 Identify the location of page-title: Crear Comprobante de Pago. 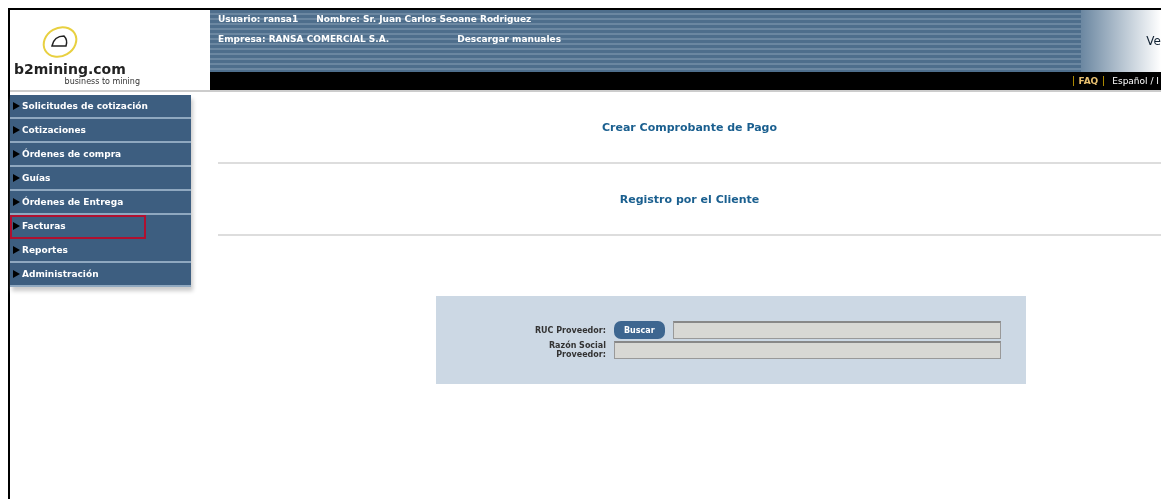
(689, 128).